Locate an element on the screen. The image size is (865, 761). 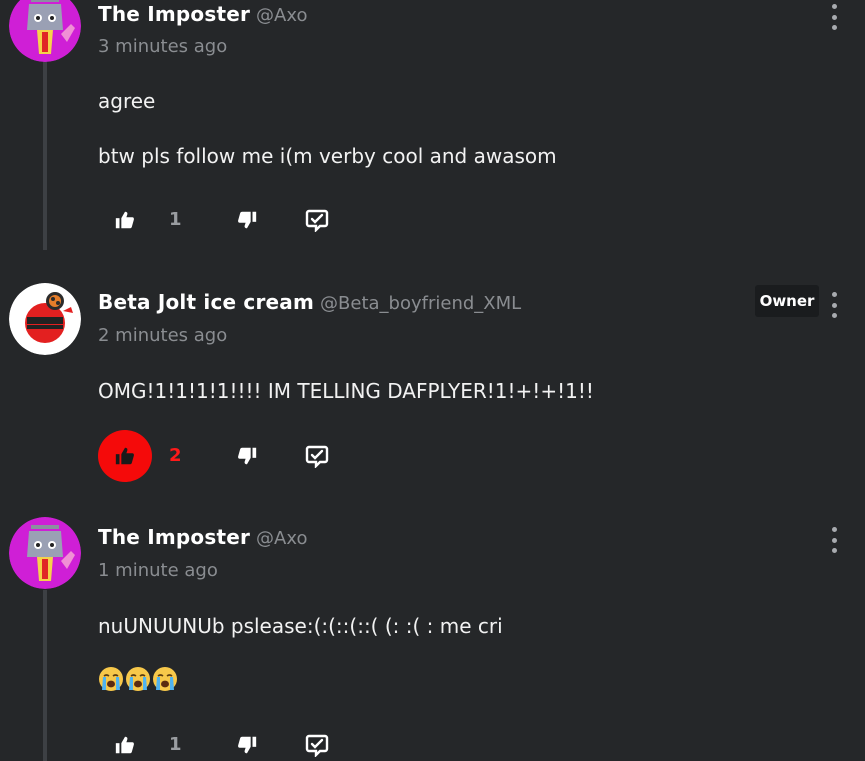
comment-header: Beta Jolt ice cream @Beta_boyfriend_XML is located at coordinates (309, 303).